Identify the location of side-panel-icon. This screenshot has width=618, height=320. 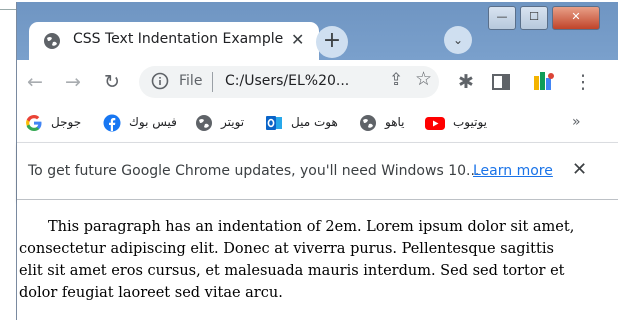
(501, 82).